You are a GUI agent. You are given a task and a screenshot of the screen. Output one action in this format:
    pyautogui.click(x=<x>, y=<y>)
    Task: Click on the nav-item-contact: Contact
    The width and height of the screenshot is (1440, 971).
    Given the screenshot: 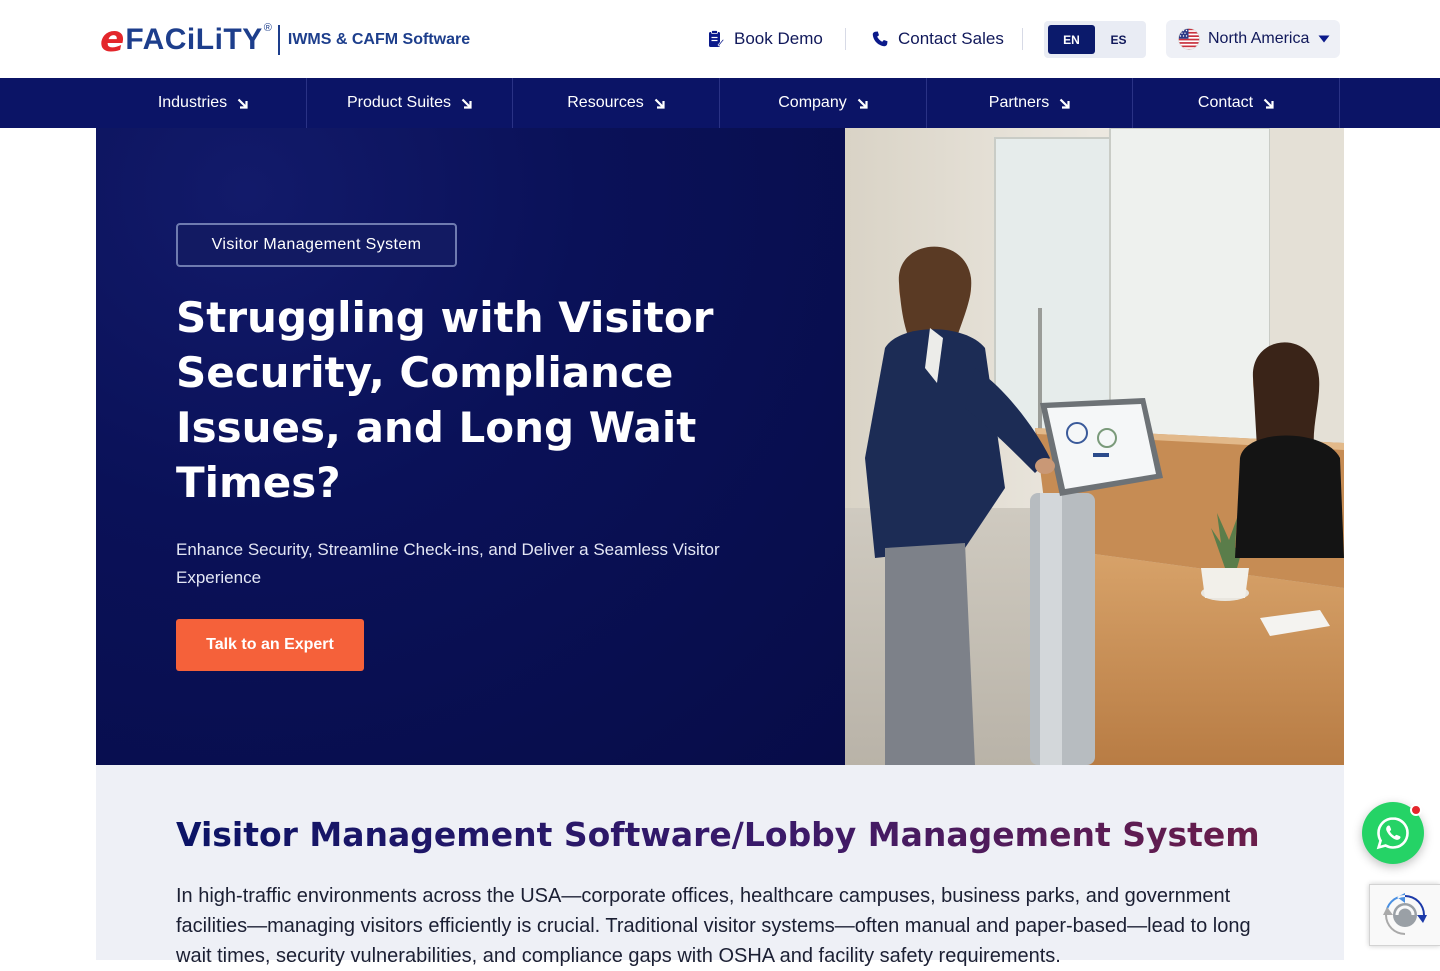 What is the action you would take?
    pyautogui.click(x=1236, y=103)
    